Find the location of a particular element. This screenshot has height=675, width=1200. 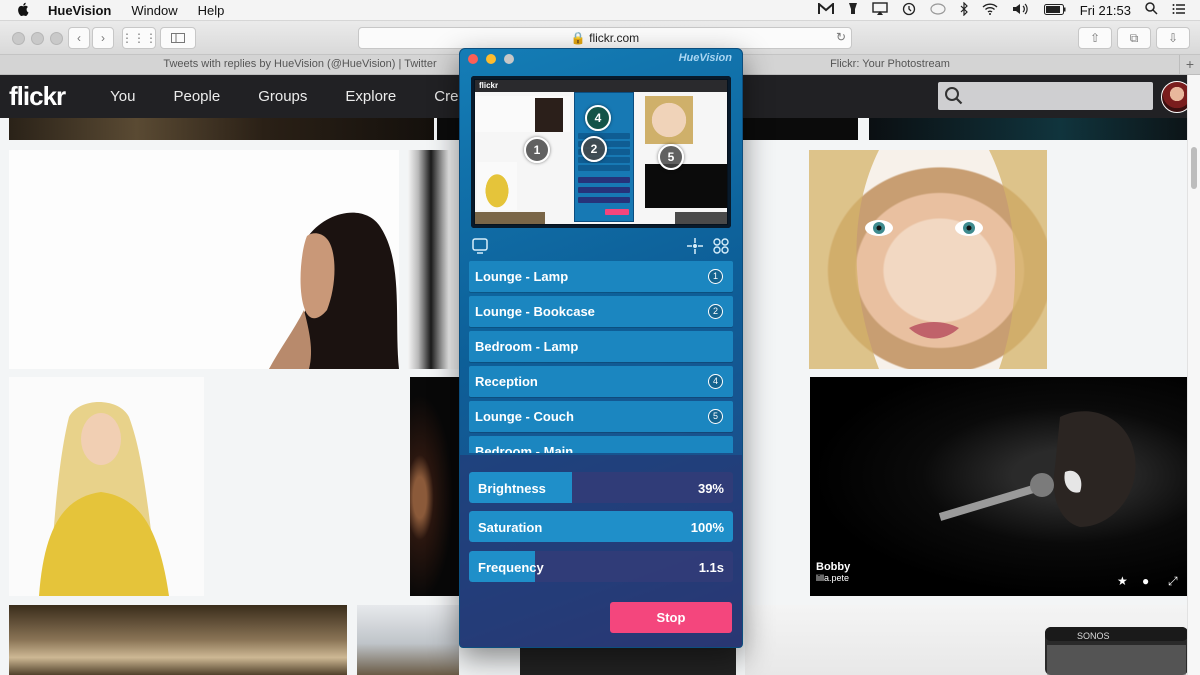

menu-window: Window is located at coordinates (154, 10).